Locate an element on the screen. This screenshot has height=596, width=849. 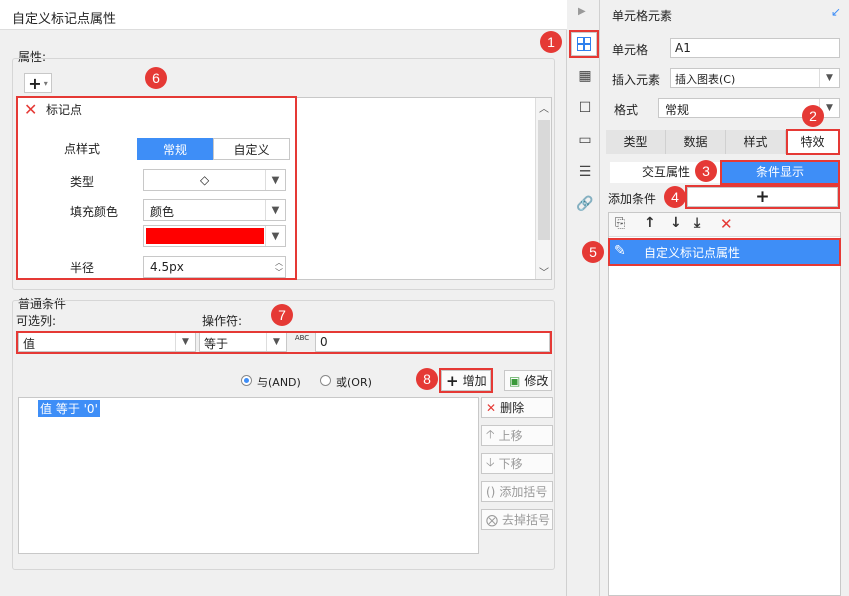
radius-spinner: 4.5px ︿ ﹀ is located at coordinates (214, 267).